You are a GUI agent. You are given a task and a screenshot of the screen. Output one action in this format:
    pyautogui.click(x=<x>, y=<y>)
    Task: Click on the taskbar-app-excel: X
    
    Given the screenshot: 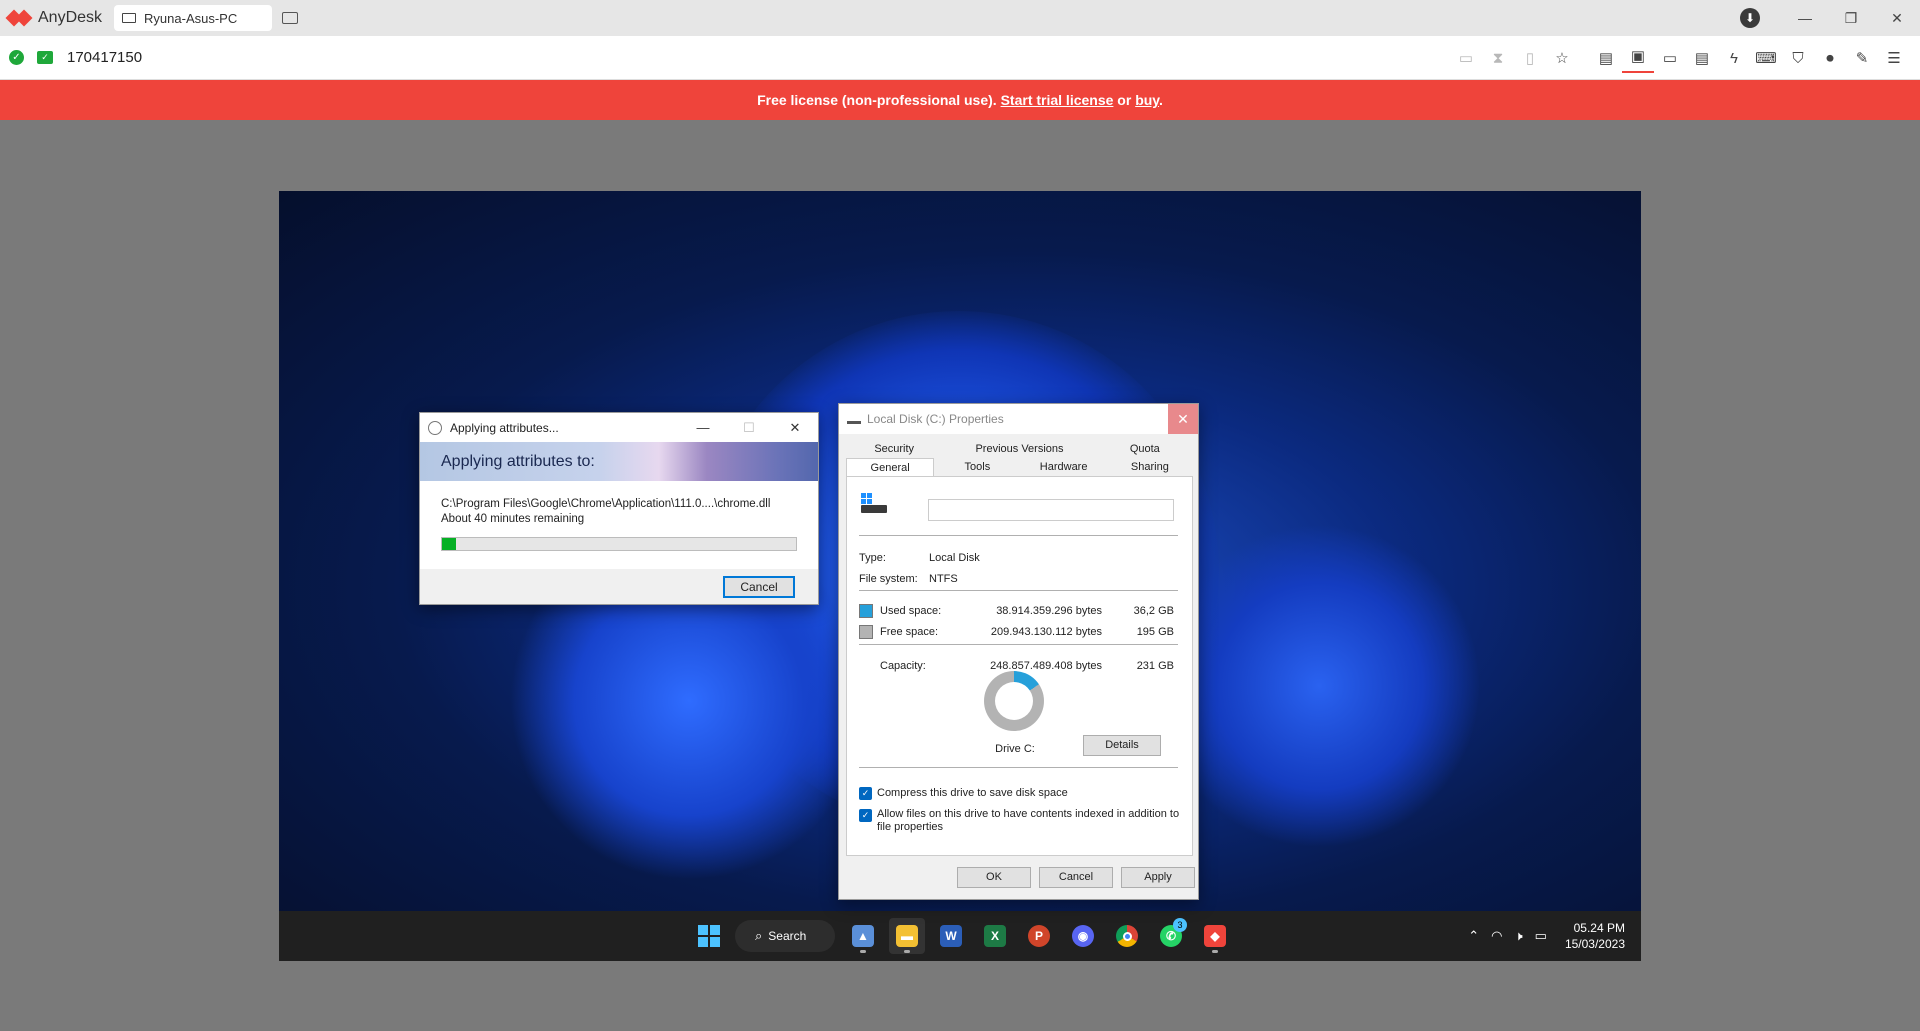 What is the action you would take?
    pyautogui.click(x=995, y=936)
    